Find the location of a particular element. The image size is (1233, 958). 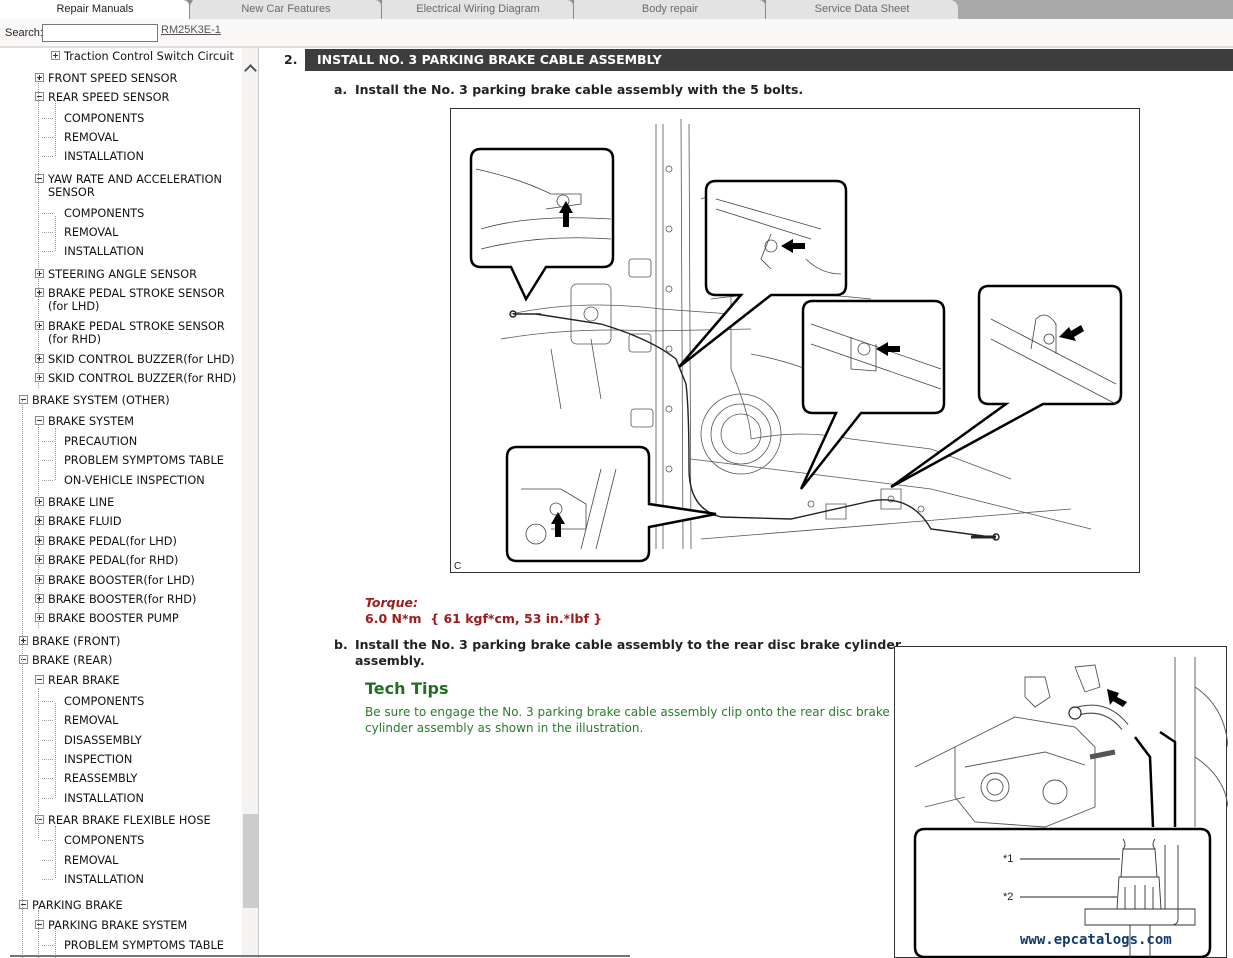

tab-electrical-wiring-diagram: Electrical Wiring Diagram is located at coordinates (479, 9).